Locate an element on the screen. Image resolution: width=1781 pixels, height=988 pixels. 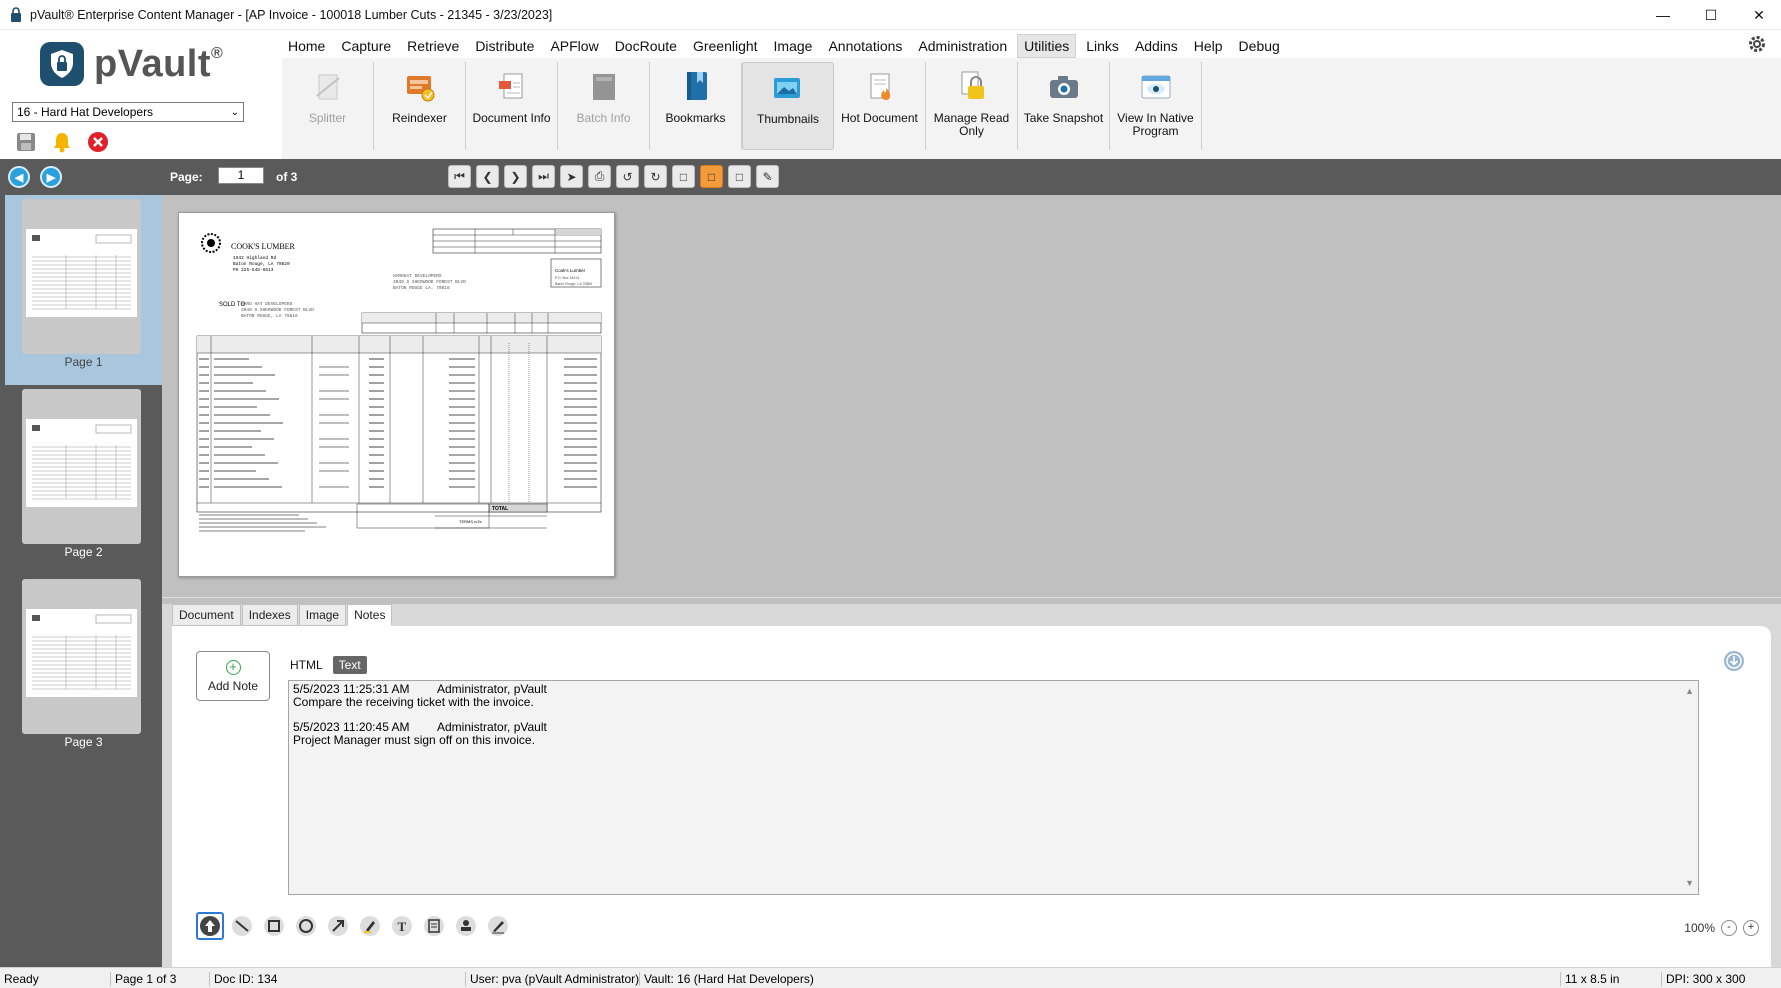
svg-text: T is located at coordinates (402, 926).